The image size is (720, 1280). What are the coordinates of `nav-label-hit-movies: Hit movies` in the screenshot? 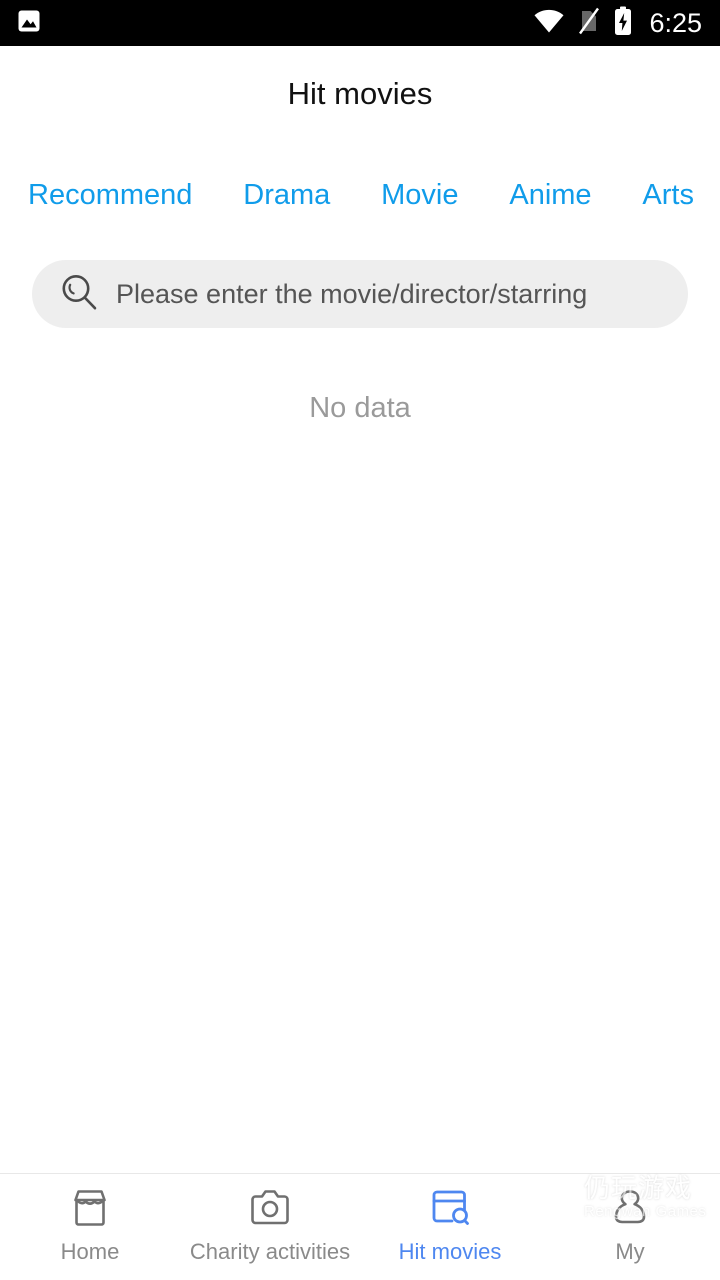 It's located at (450, 1251).